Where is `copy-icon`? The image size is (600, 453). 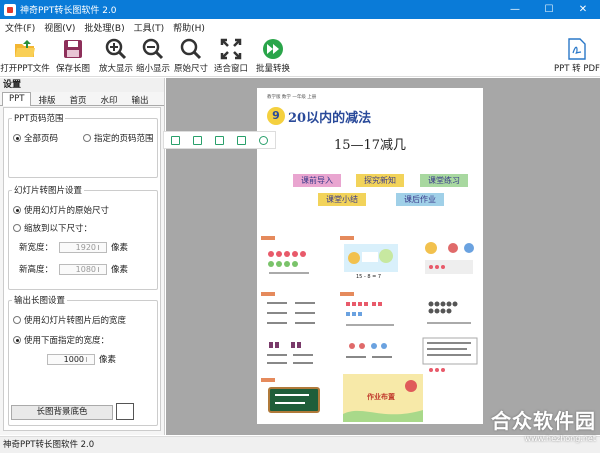 copy-icon is located at coordinates (175, 140).